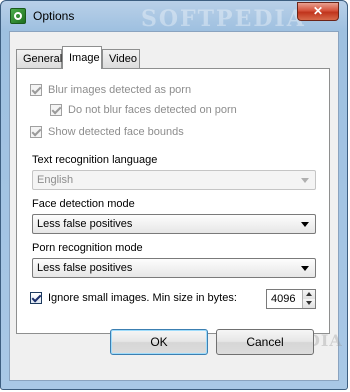 The height and width of the screenshot is (392, 350). I want to click on porn-mode-label: Porn recognition mode, so click(87, 248).